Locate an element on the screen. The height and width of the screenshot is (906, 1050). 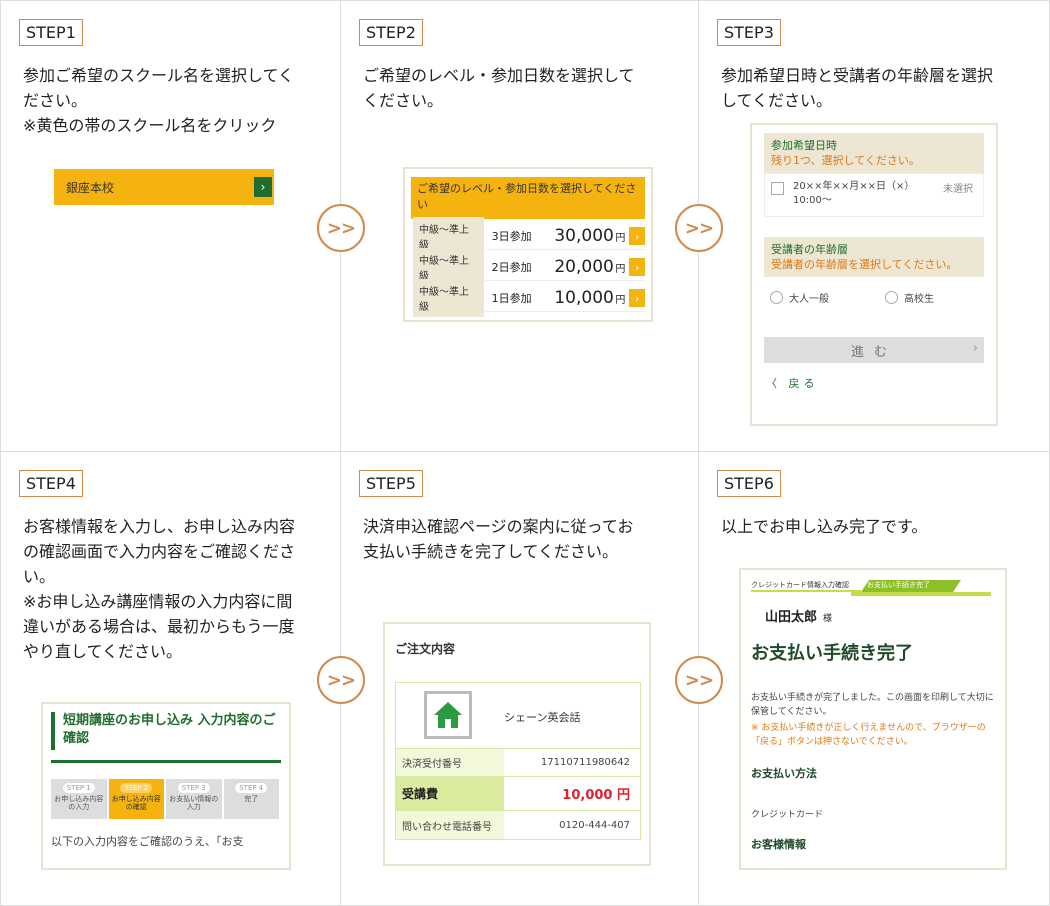
step6-desc-line: 以上でお申し込み完了です。 is located at coordinates (824, 526).